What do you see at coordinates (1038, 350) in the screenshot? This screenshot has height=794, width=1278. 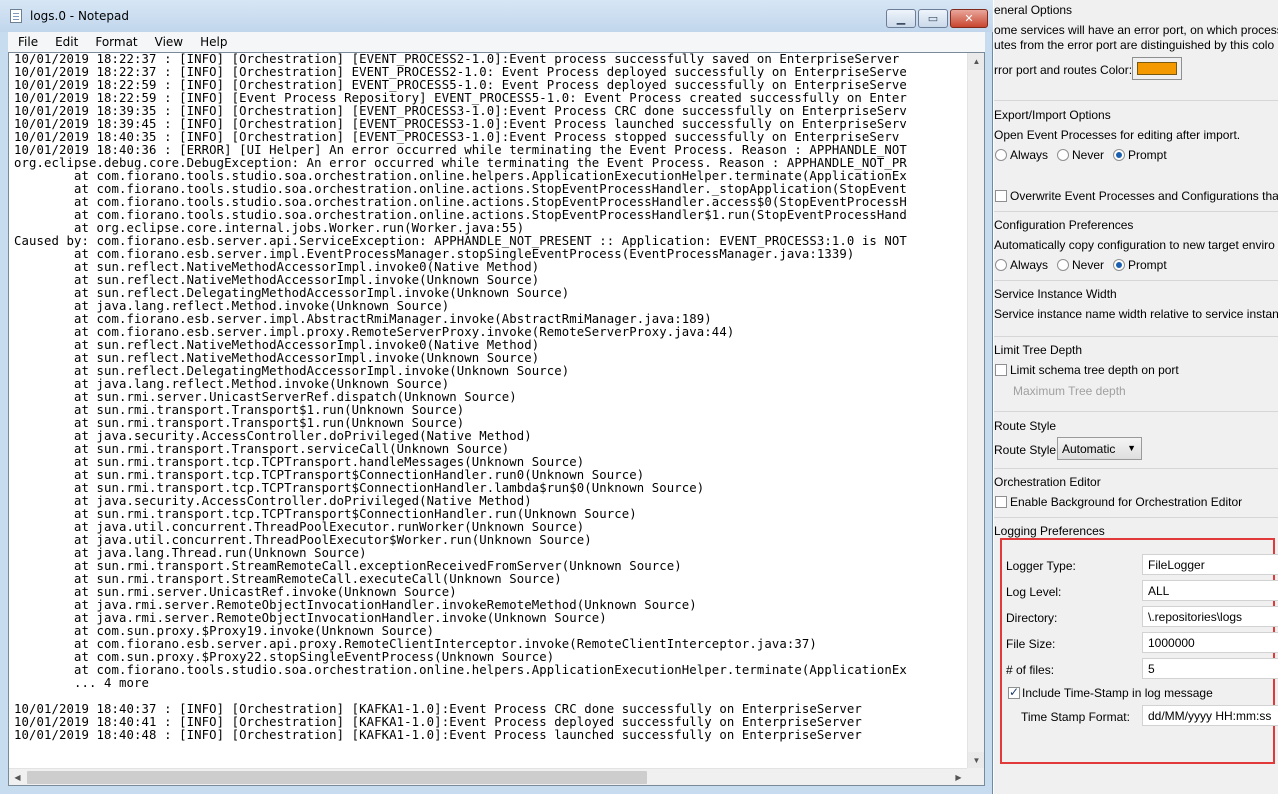 I see `limit-tree-depth-header: Limit Tree Depth` at bounding box center [1038, 350].